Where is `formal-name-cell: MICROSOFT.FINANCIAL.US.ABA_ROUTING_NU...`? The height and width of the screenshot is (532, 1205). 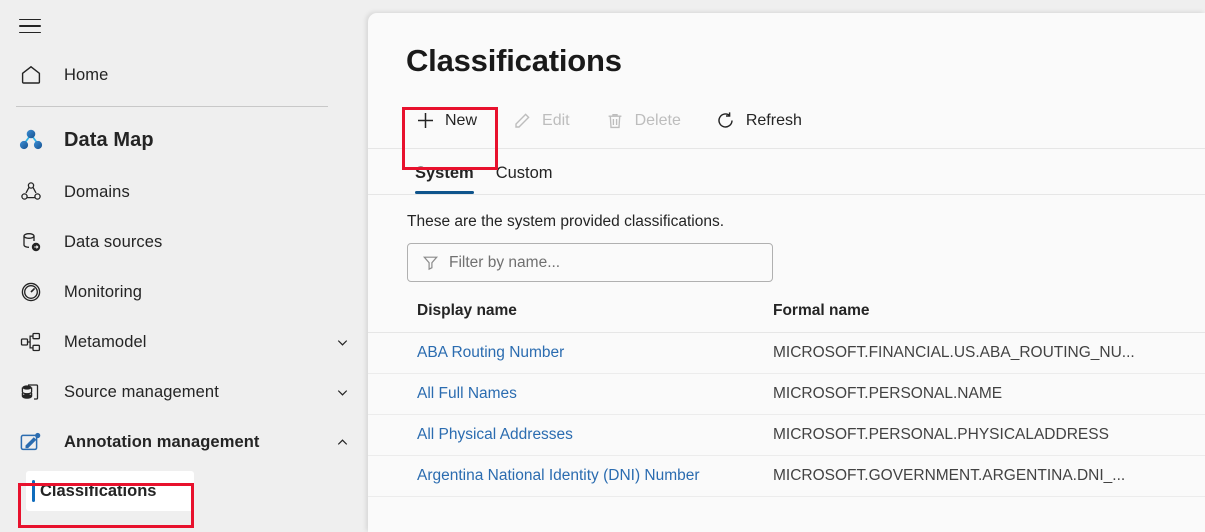 formal-name-cell: MICROSOFT.FINANCIAL.US.ABA_ROUTING_NU... is located at coordinates (988, 353).